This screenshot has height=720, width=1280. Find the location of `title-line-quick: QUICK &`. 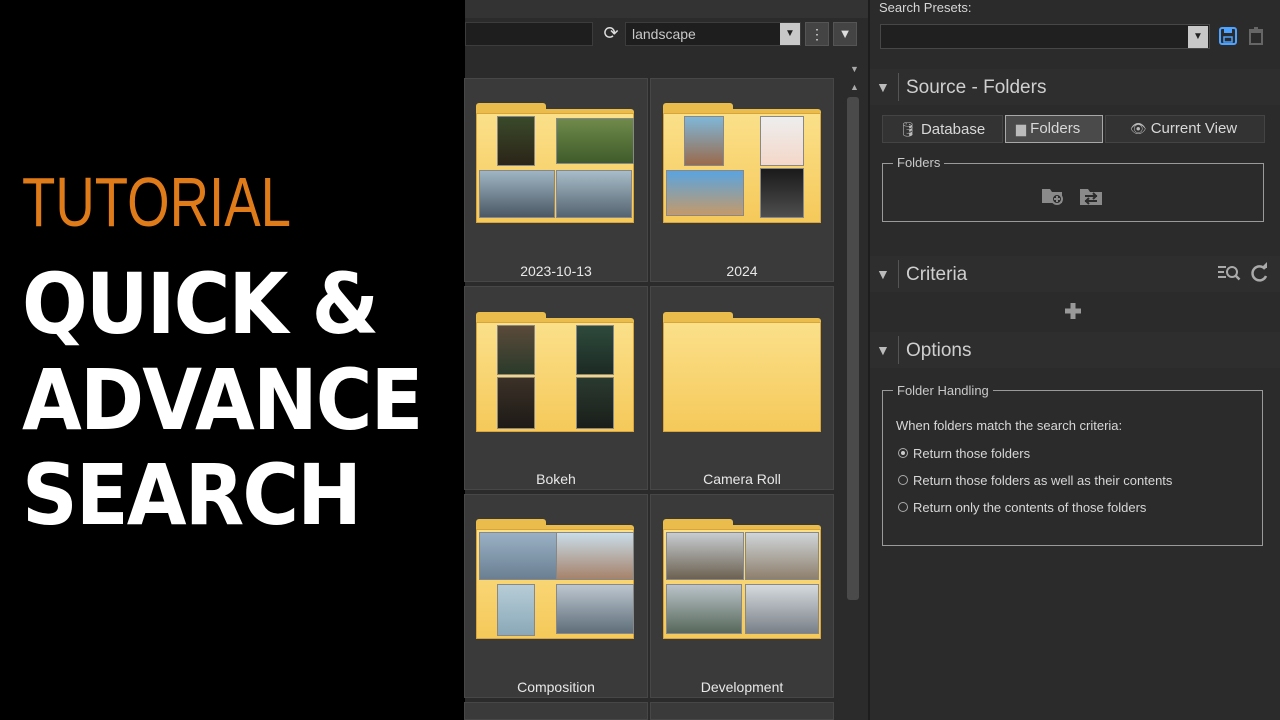

title-line-quick: QUICK & is located at coordinates (200, 304).